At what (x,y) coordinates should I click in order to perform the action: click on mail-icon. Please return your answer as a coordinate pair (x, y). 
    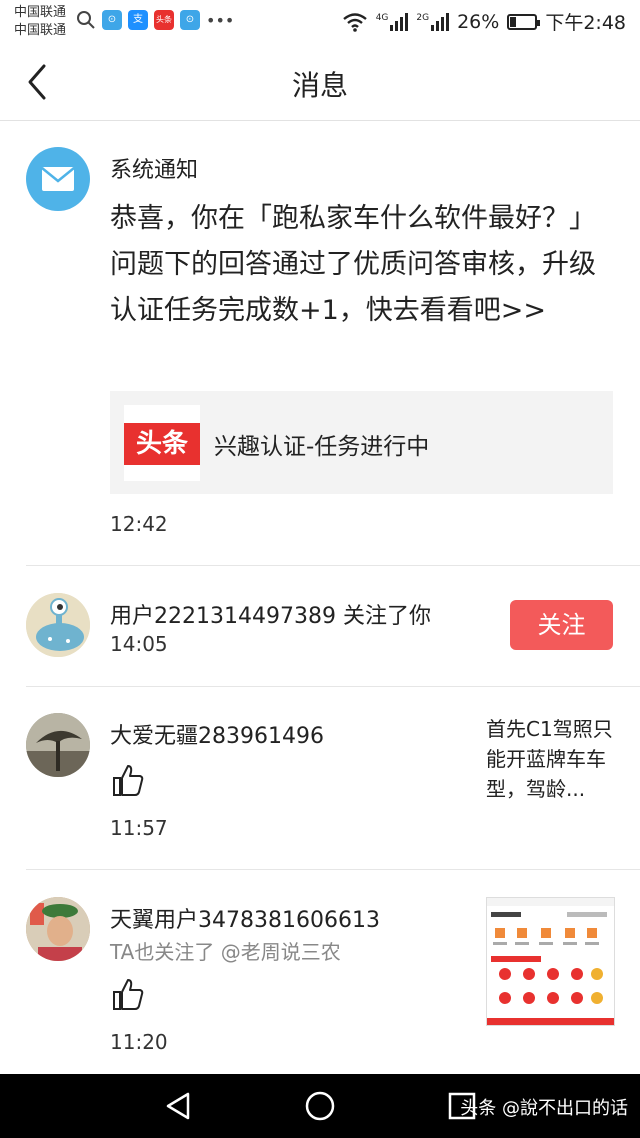
    Looking at the image, I should click on (58, 179).